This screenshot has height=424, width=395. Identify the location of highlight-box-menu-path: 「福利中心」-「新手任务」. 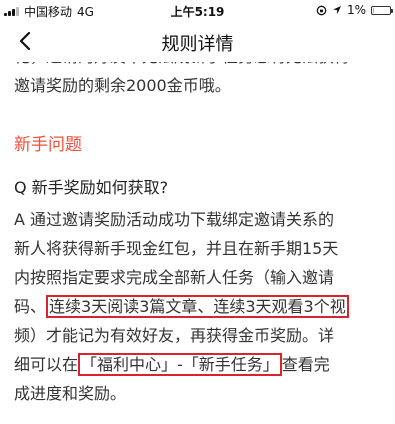
(180, 364).